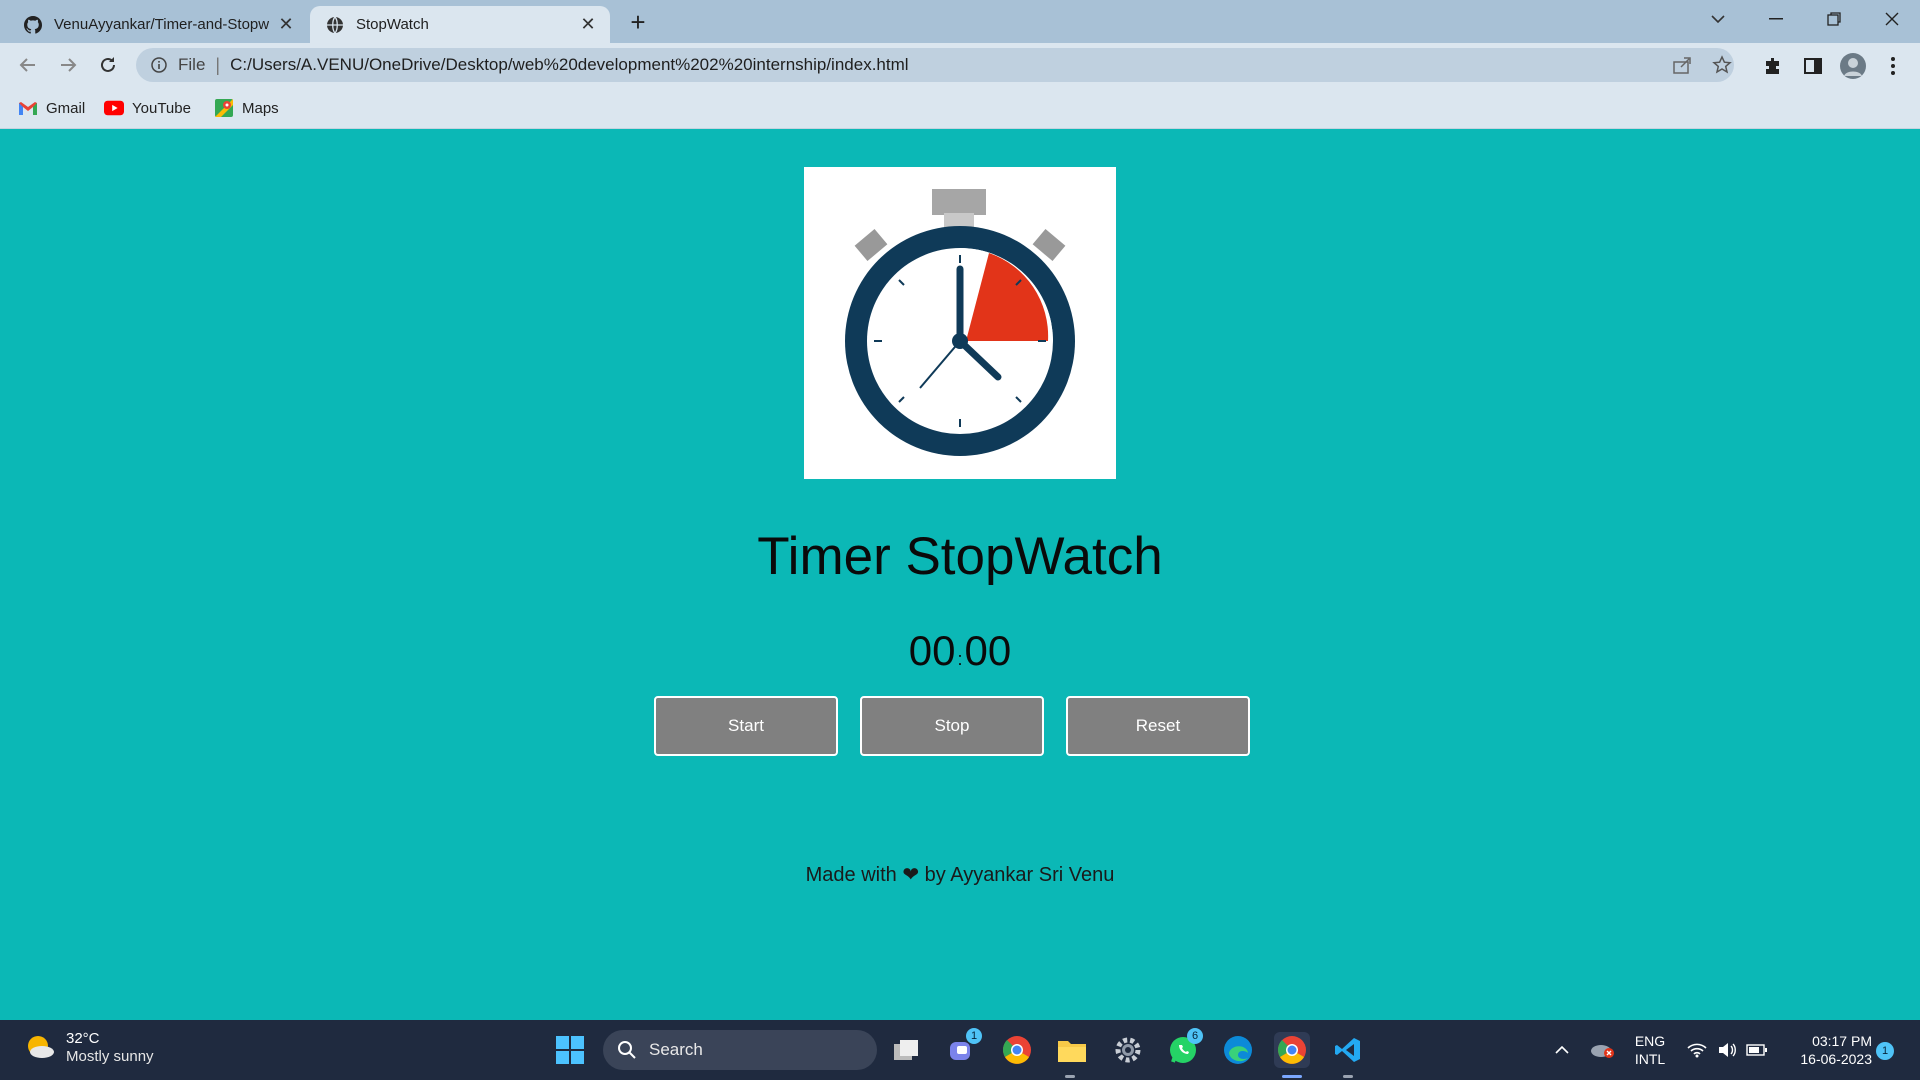 This screenshot has height=1080, width=1920. I want to click on whatsapp-icon: 6, so click(1184, 1048).